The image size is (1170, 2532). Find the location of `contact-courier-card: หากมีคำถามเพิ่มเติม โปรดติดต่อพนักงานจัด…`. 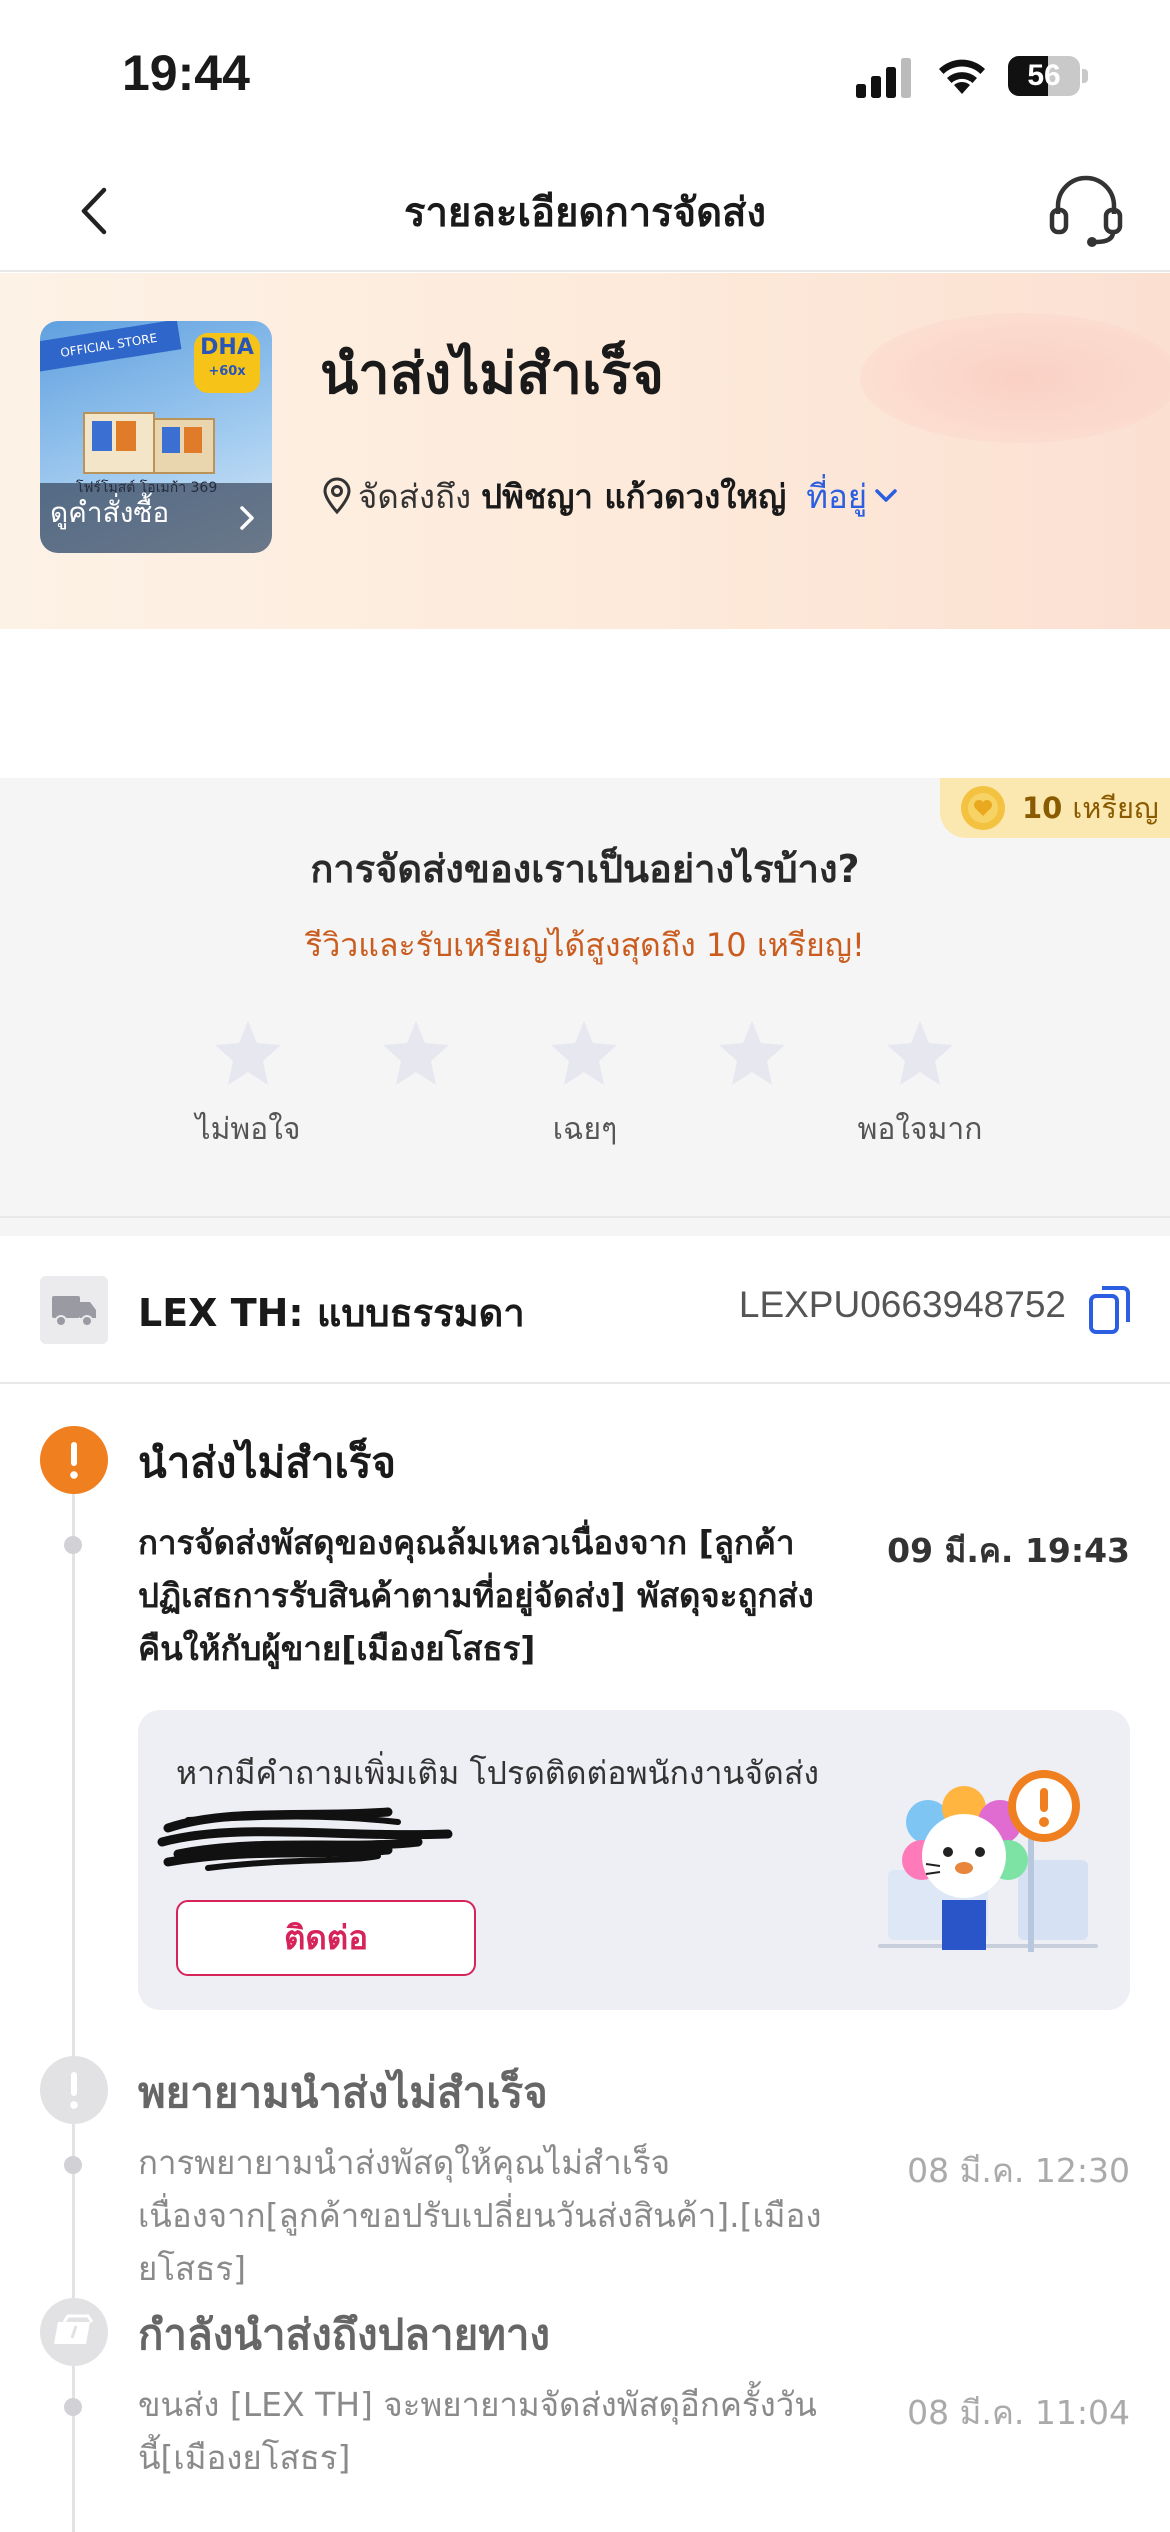

contact-courier-card: หากมีคำถามเพิ่มเติม โปรดติดต่อพนักงานจัด… is located at coordinates (634, 1860).